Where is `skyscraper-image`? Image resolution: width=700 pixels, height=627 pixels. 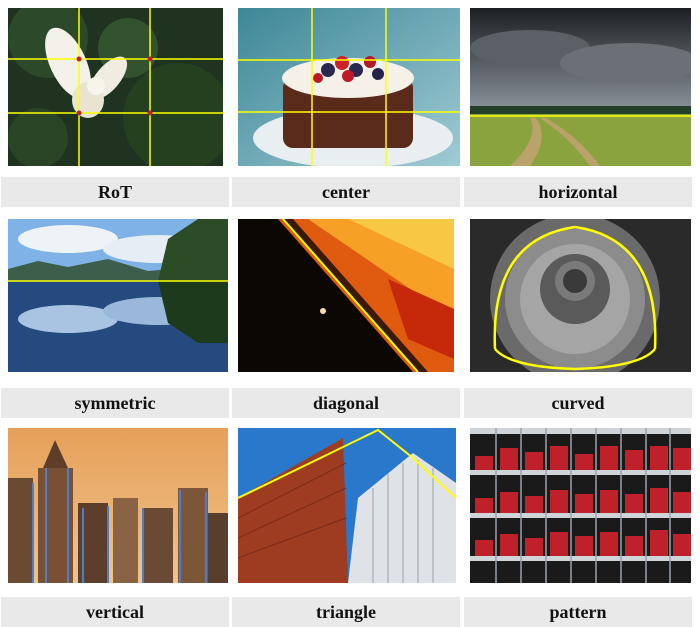
skyscraper-image is located at coordinates (347, 505).